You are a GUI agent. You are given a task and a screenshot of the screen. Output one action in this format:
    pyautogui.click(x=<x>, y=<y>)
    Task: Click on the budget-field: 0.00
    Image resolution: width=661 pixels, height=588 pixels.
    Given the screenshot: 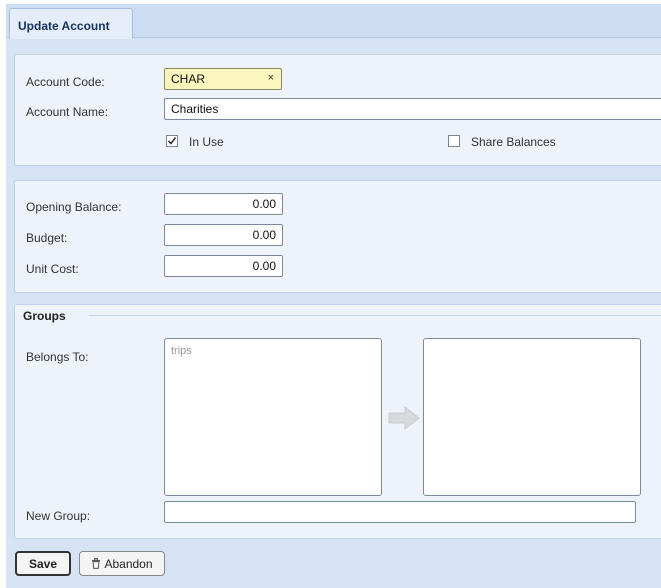 What is the action you would take?
    pyautogui.click(x=223, y=235)
    